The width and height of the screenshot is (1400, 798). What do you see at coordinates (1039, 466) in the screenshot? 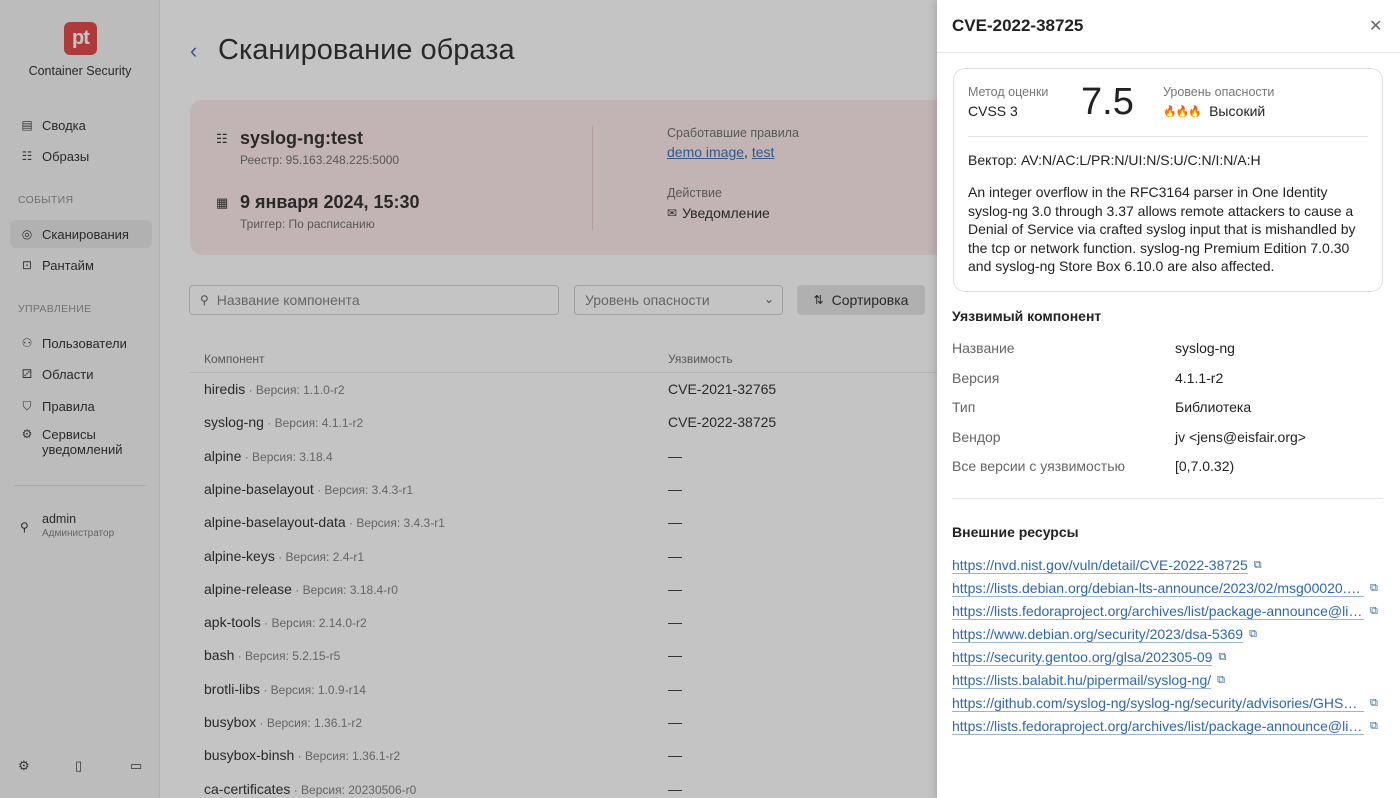
I see `detail-key: Все версии с уязвимостью` at bounding box center [1039, 466].